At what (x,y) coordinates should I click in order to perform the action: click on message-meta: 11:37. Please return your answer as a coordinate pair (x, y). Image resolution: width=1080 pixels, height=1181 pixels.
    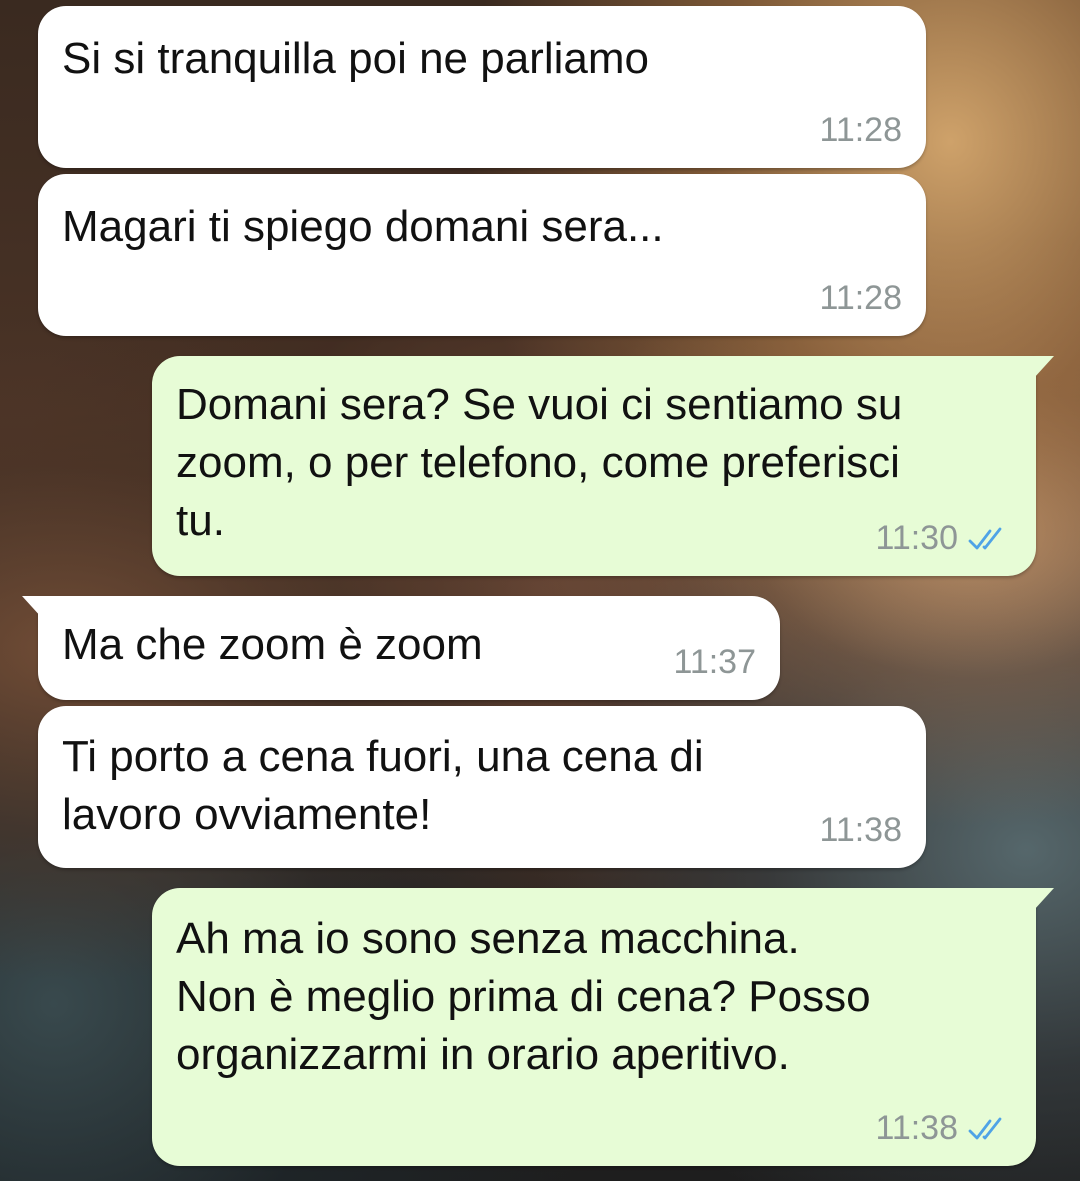
    Looking at the image, I should click on (714, 662).